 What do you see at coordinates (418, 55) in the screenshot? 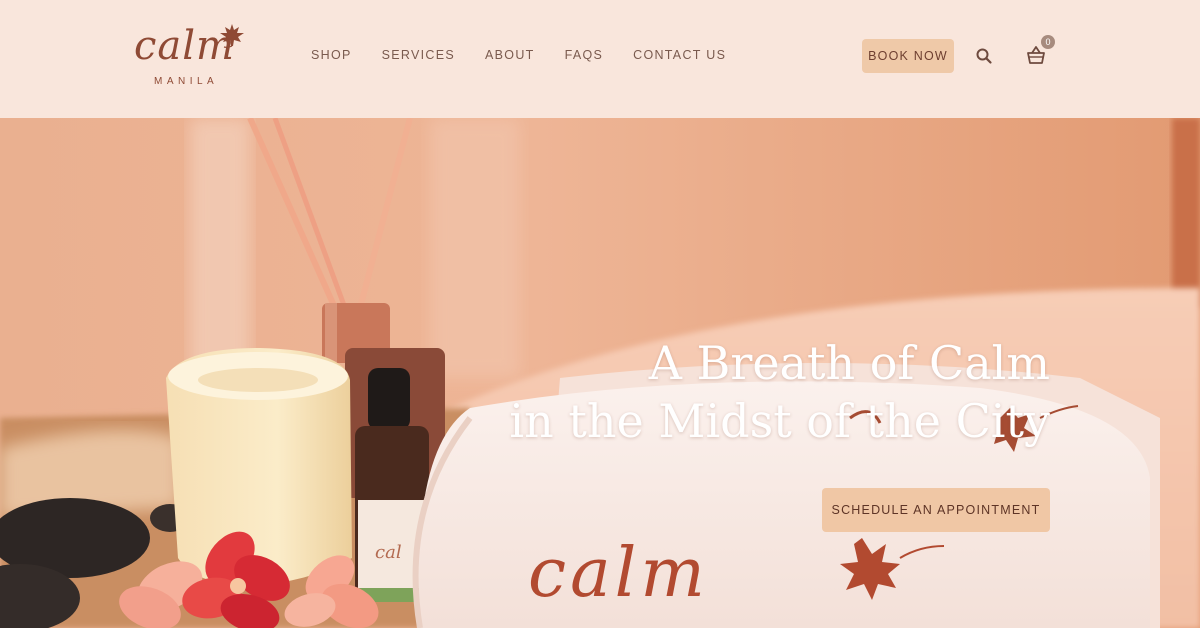
I see `nav-item-services: SERVICES` at bounding box center [418, 55].